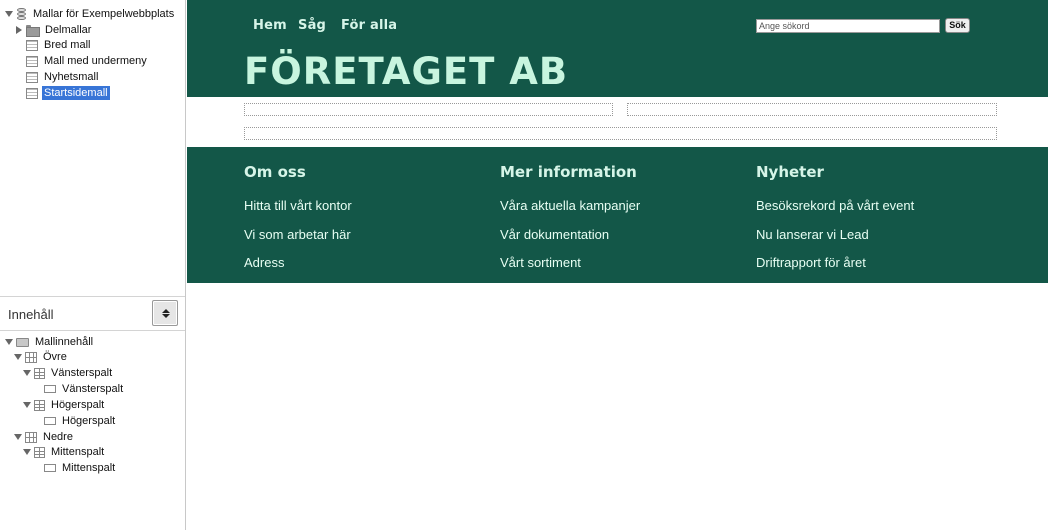 This screenshot has width=1048, height=530. I want to click on footer-heading-nyheter: Nyheter, so click(790, 172).